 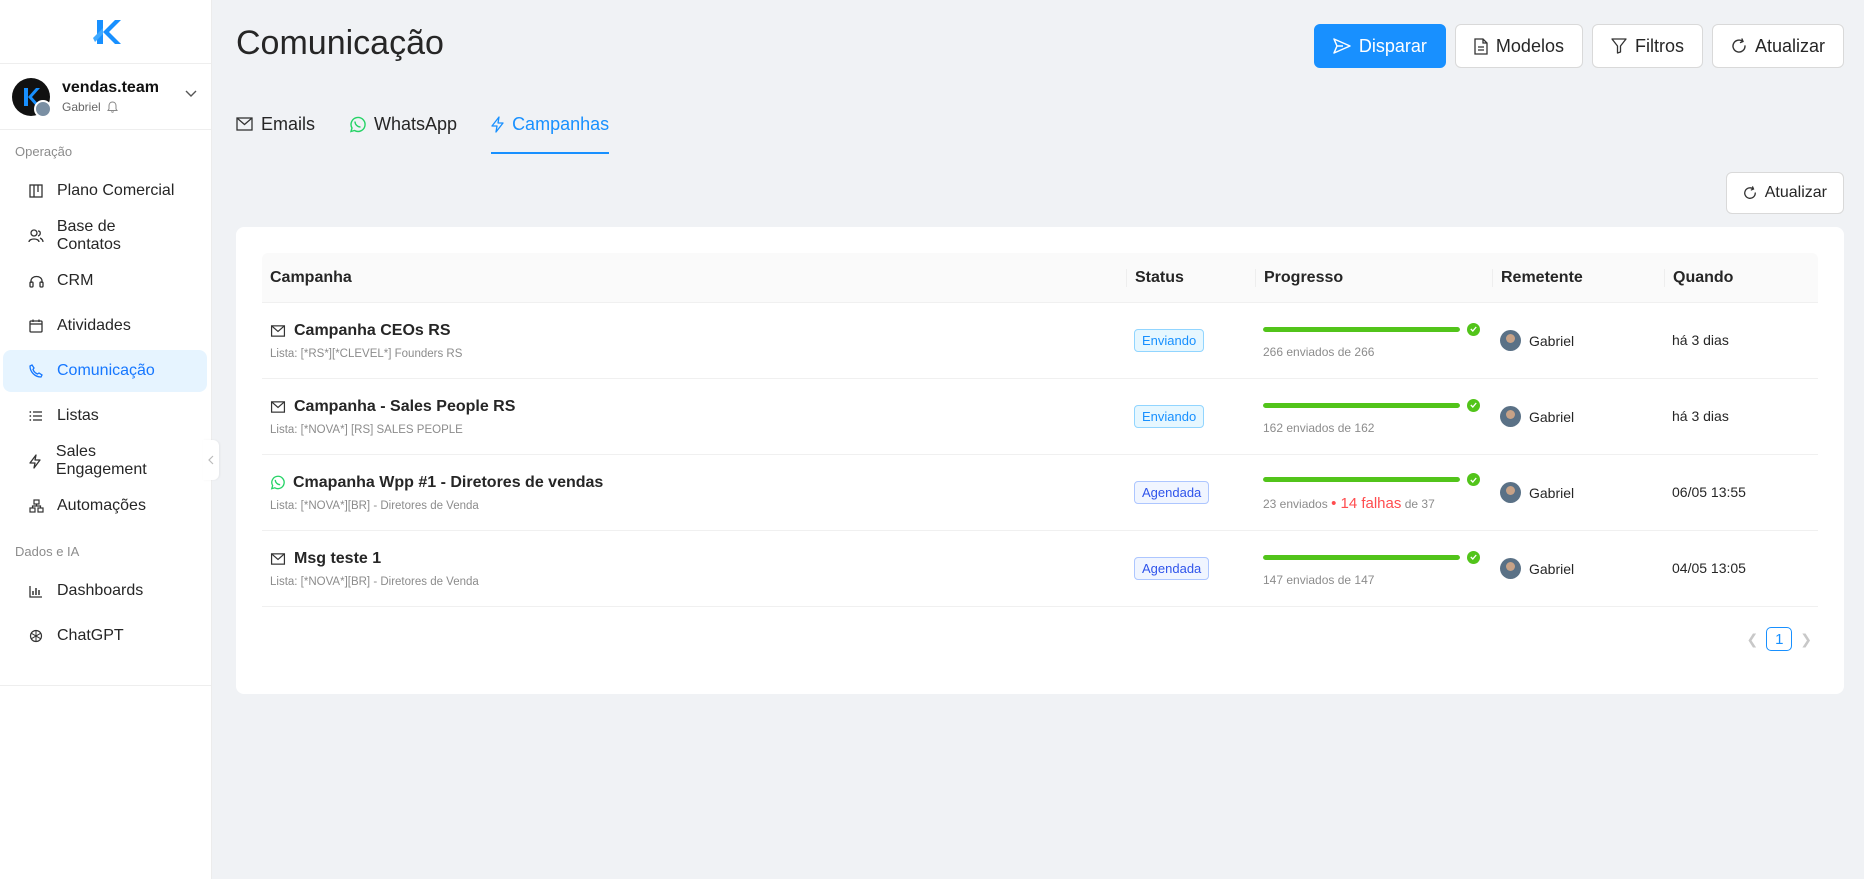 I want to click on column-header-progresso: Progresso, so click(x=1373, y=277).